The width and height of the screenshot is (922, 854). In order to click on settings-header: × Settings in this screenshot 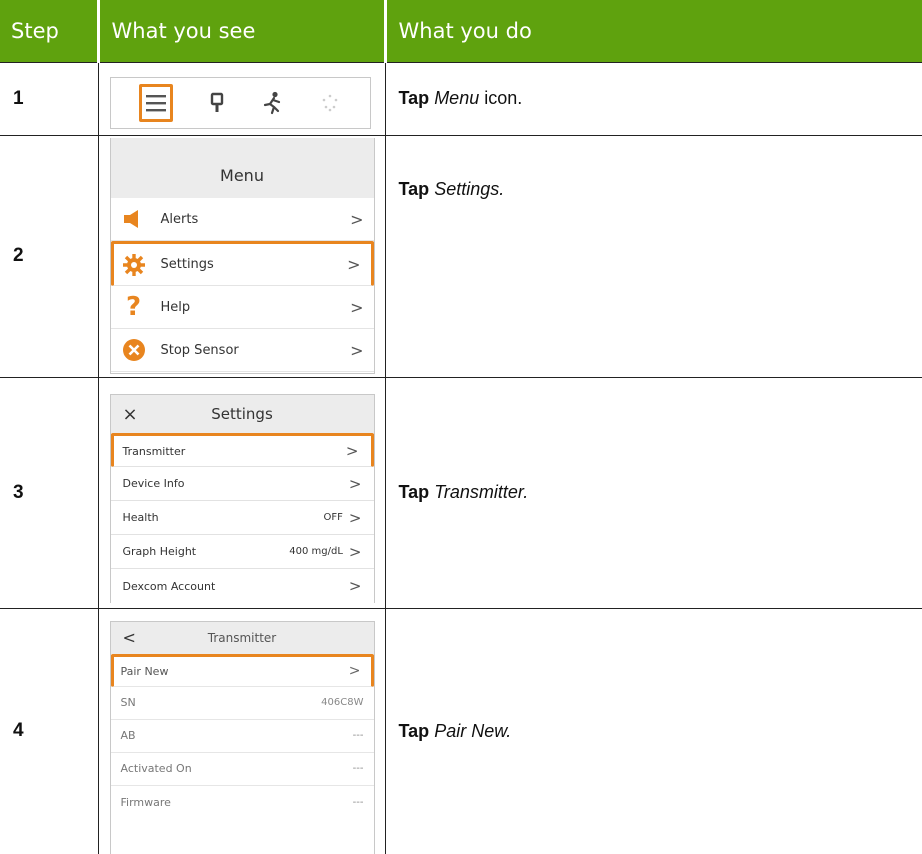, I will do `click(242, 414)`.